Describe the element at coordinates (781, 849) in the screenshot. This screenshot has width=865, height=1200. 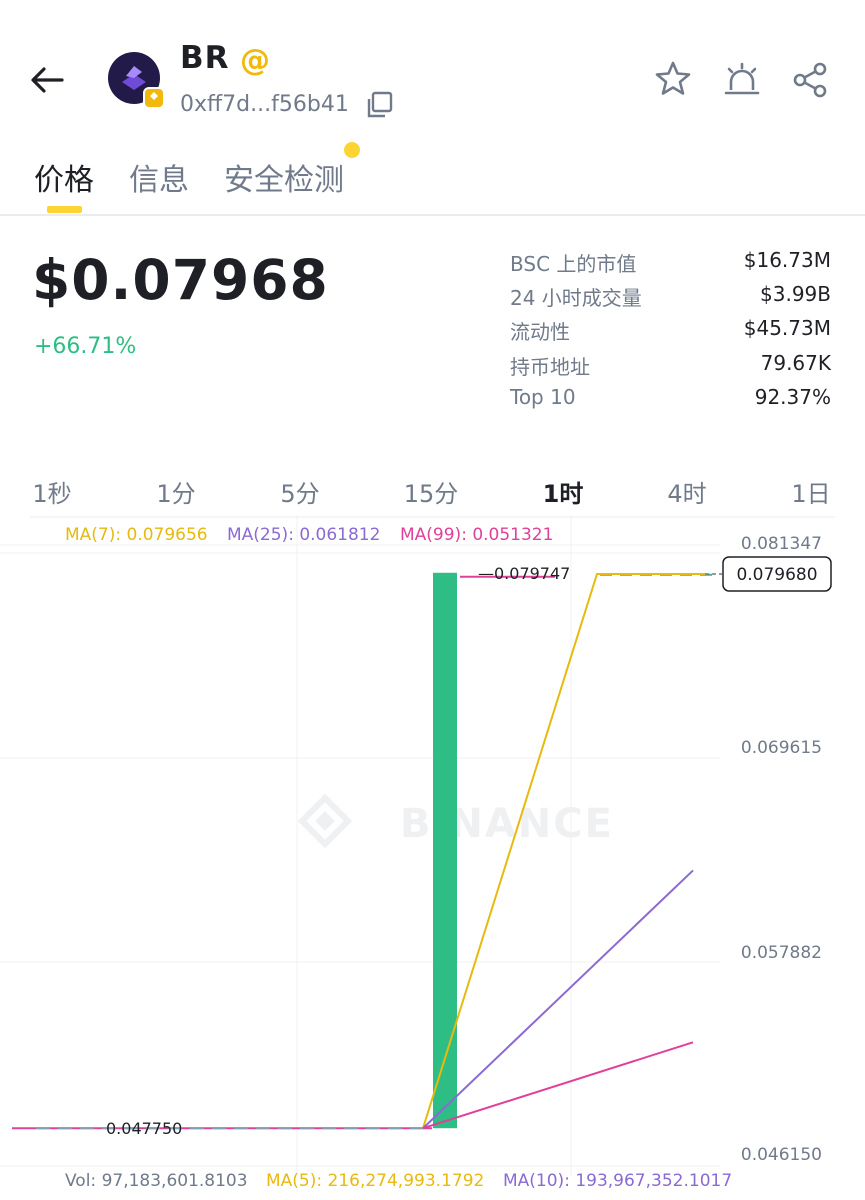
I see `y-axis-labels: 0.081347 0.069615 0.057882 0.046150` at that location.